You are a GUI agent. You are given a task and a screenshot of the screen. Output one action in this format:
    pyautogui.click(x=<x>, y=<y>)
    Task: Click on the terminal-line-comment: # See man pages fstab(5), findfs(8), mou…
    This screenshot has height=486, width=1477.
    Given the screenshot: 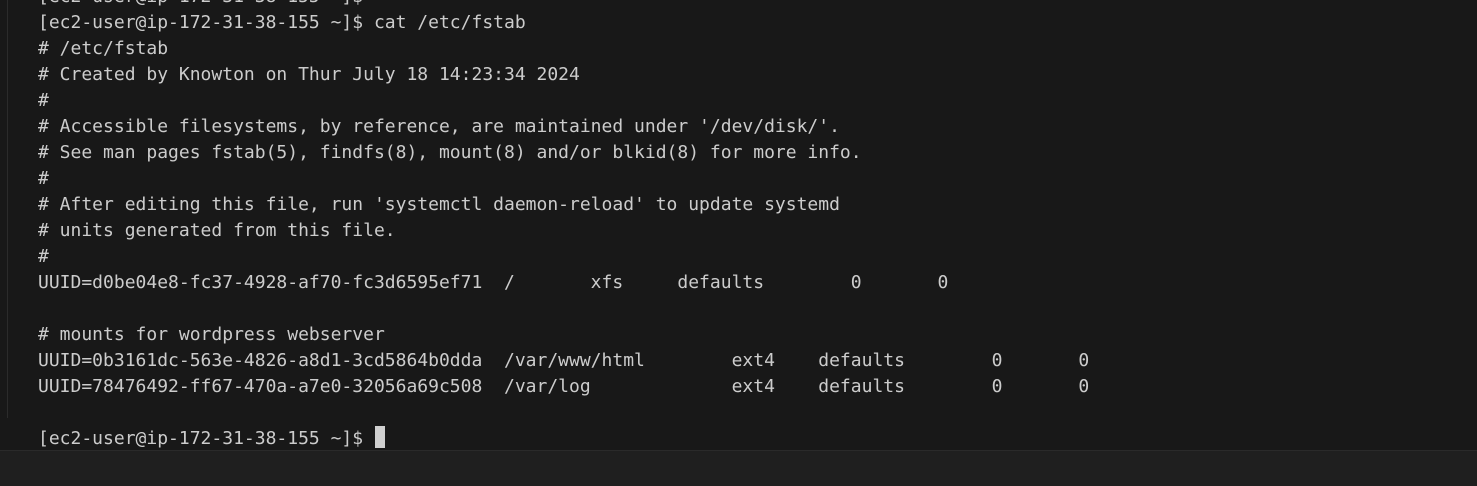 What is the action you would take?
    pyautogui.click(x=450, y=152)
    